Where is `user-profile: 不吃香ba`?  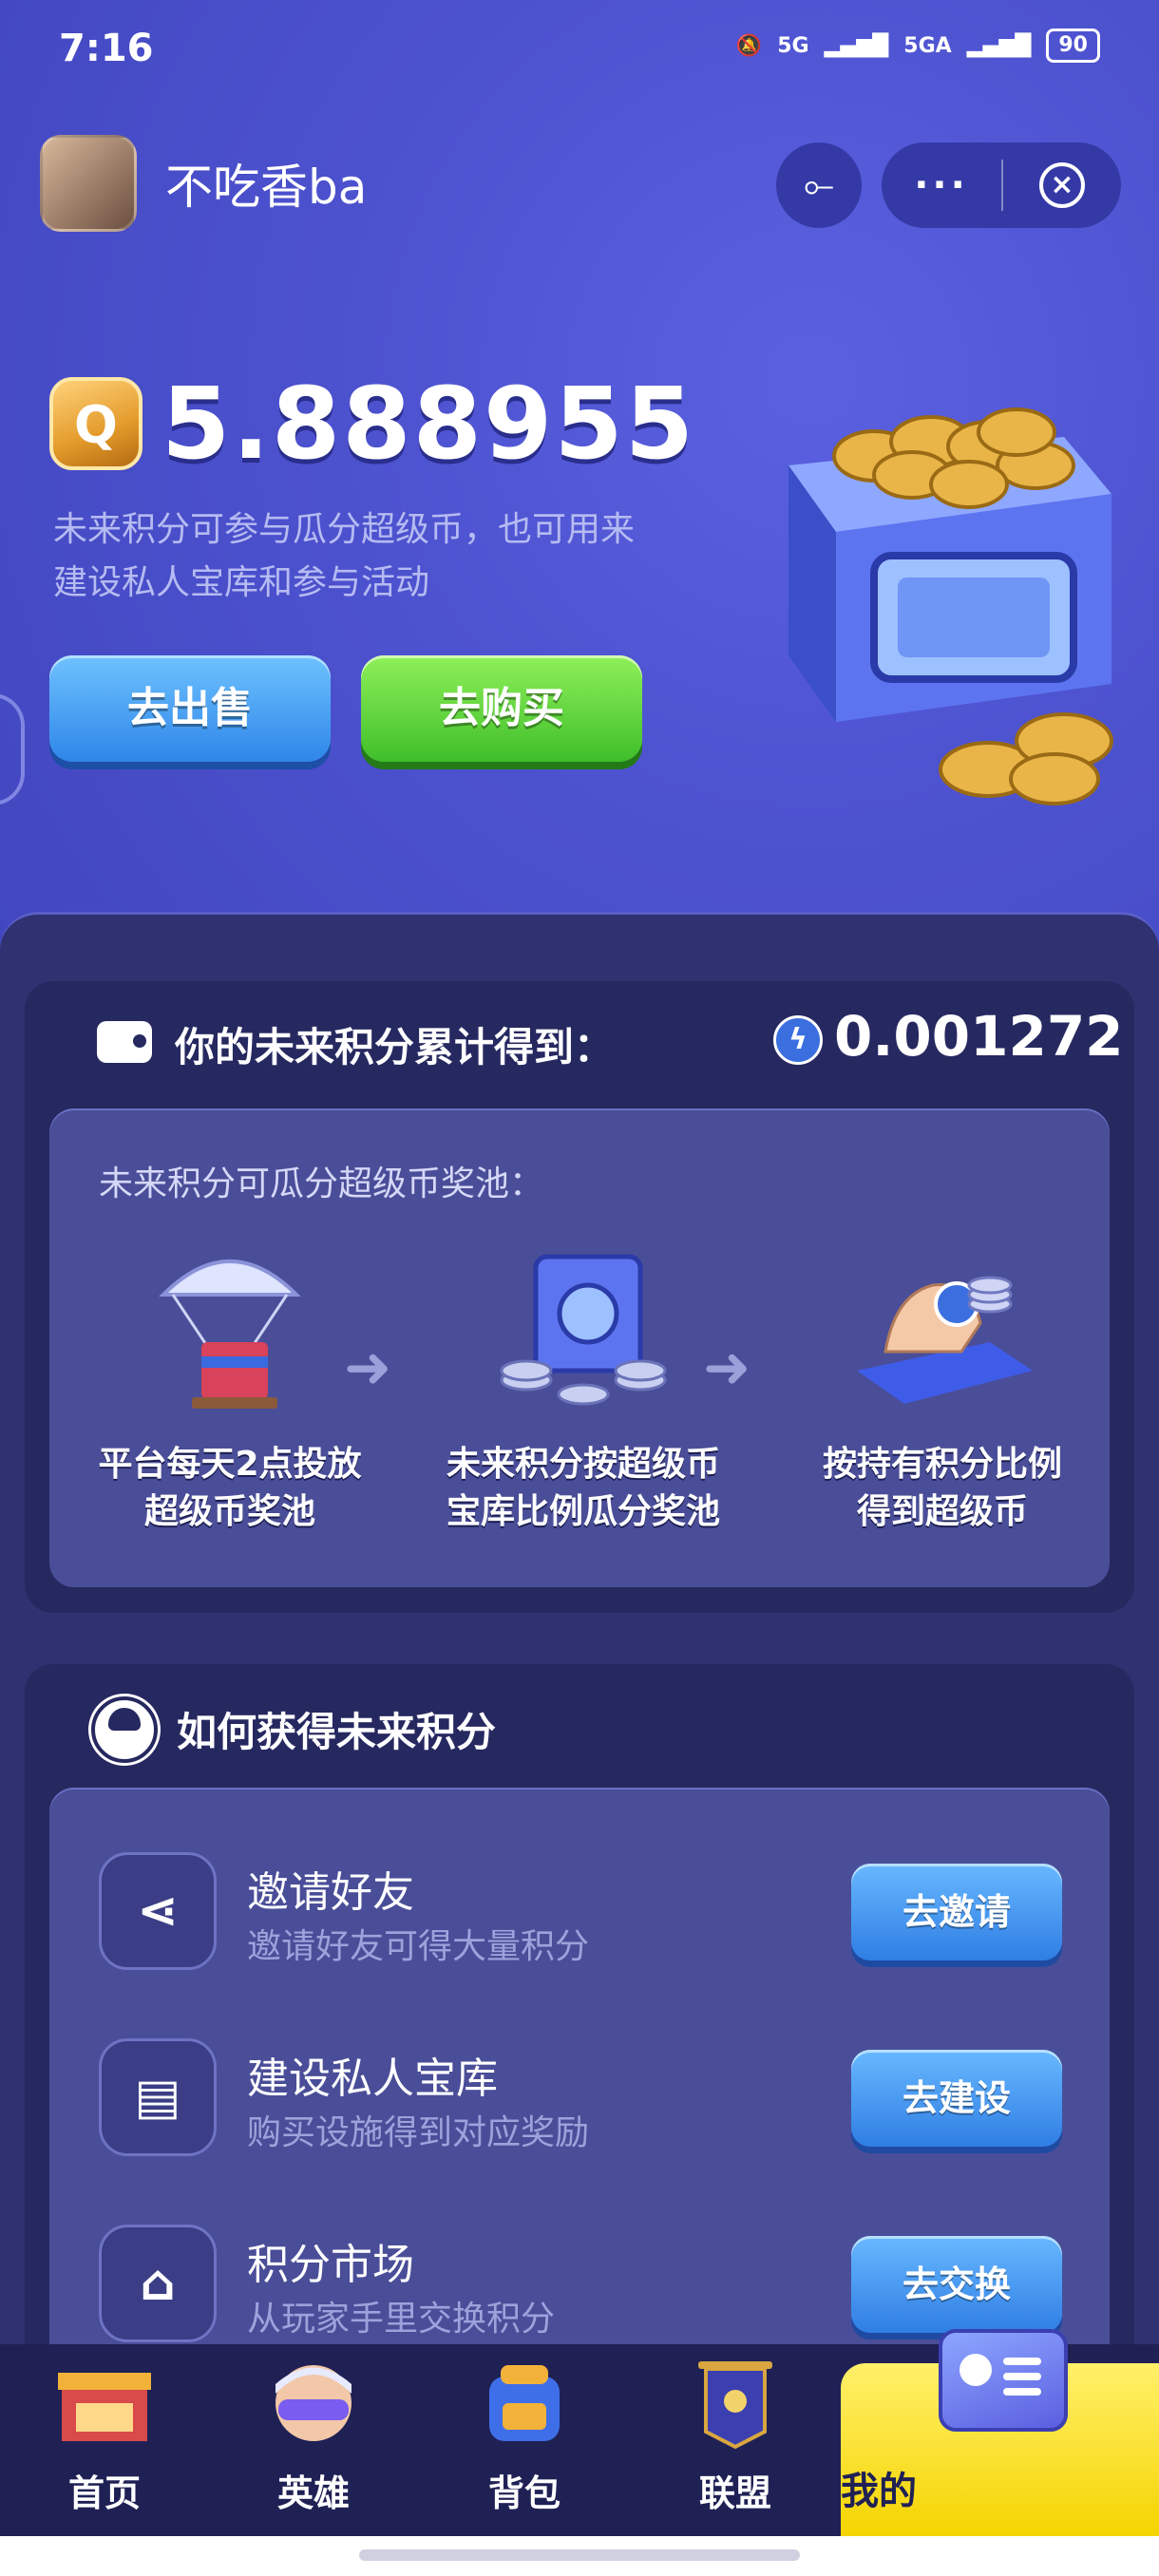 user-profile: 不吃香ba is located at coordinates (204, 183).